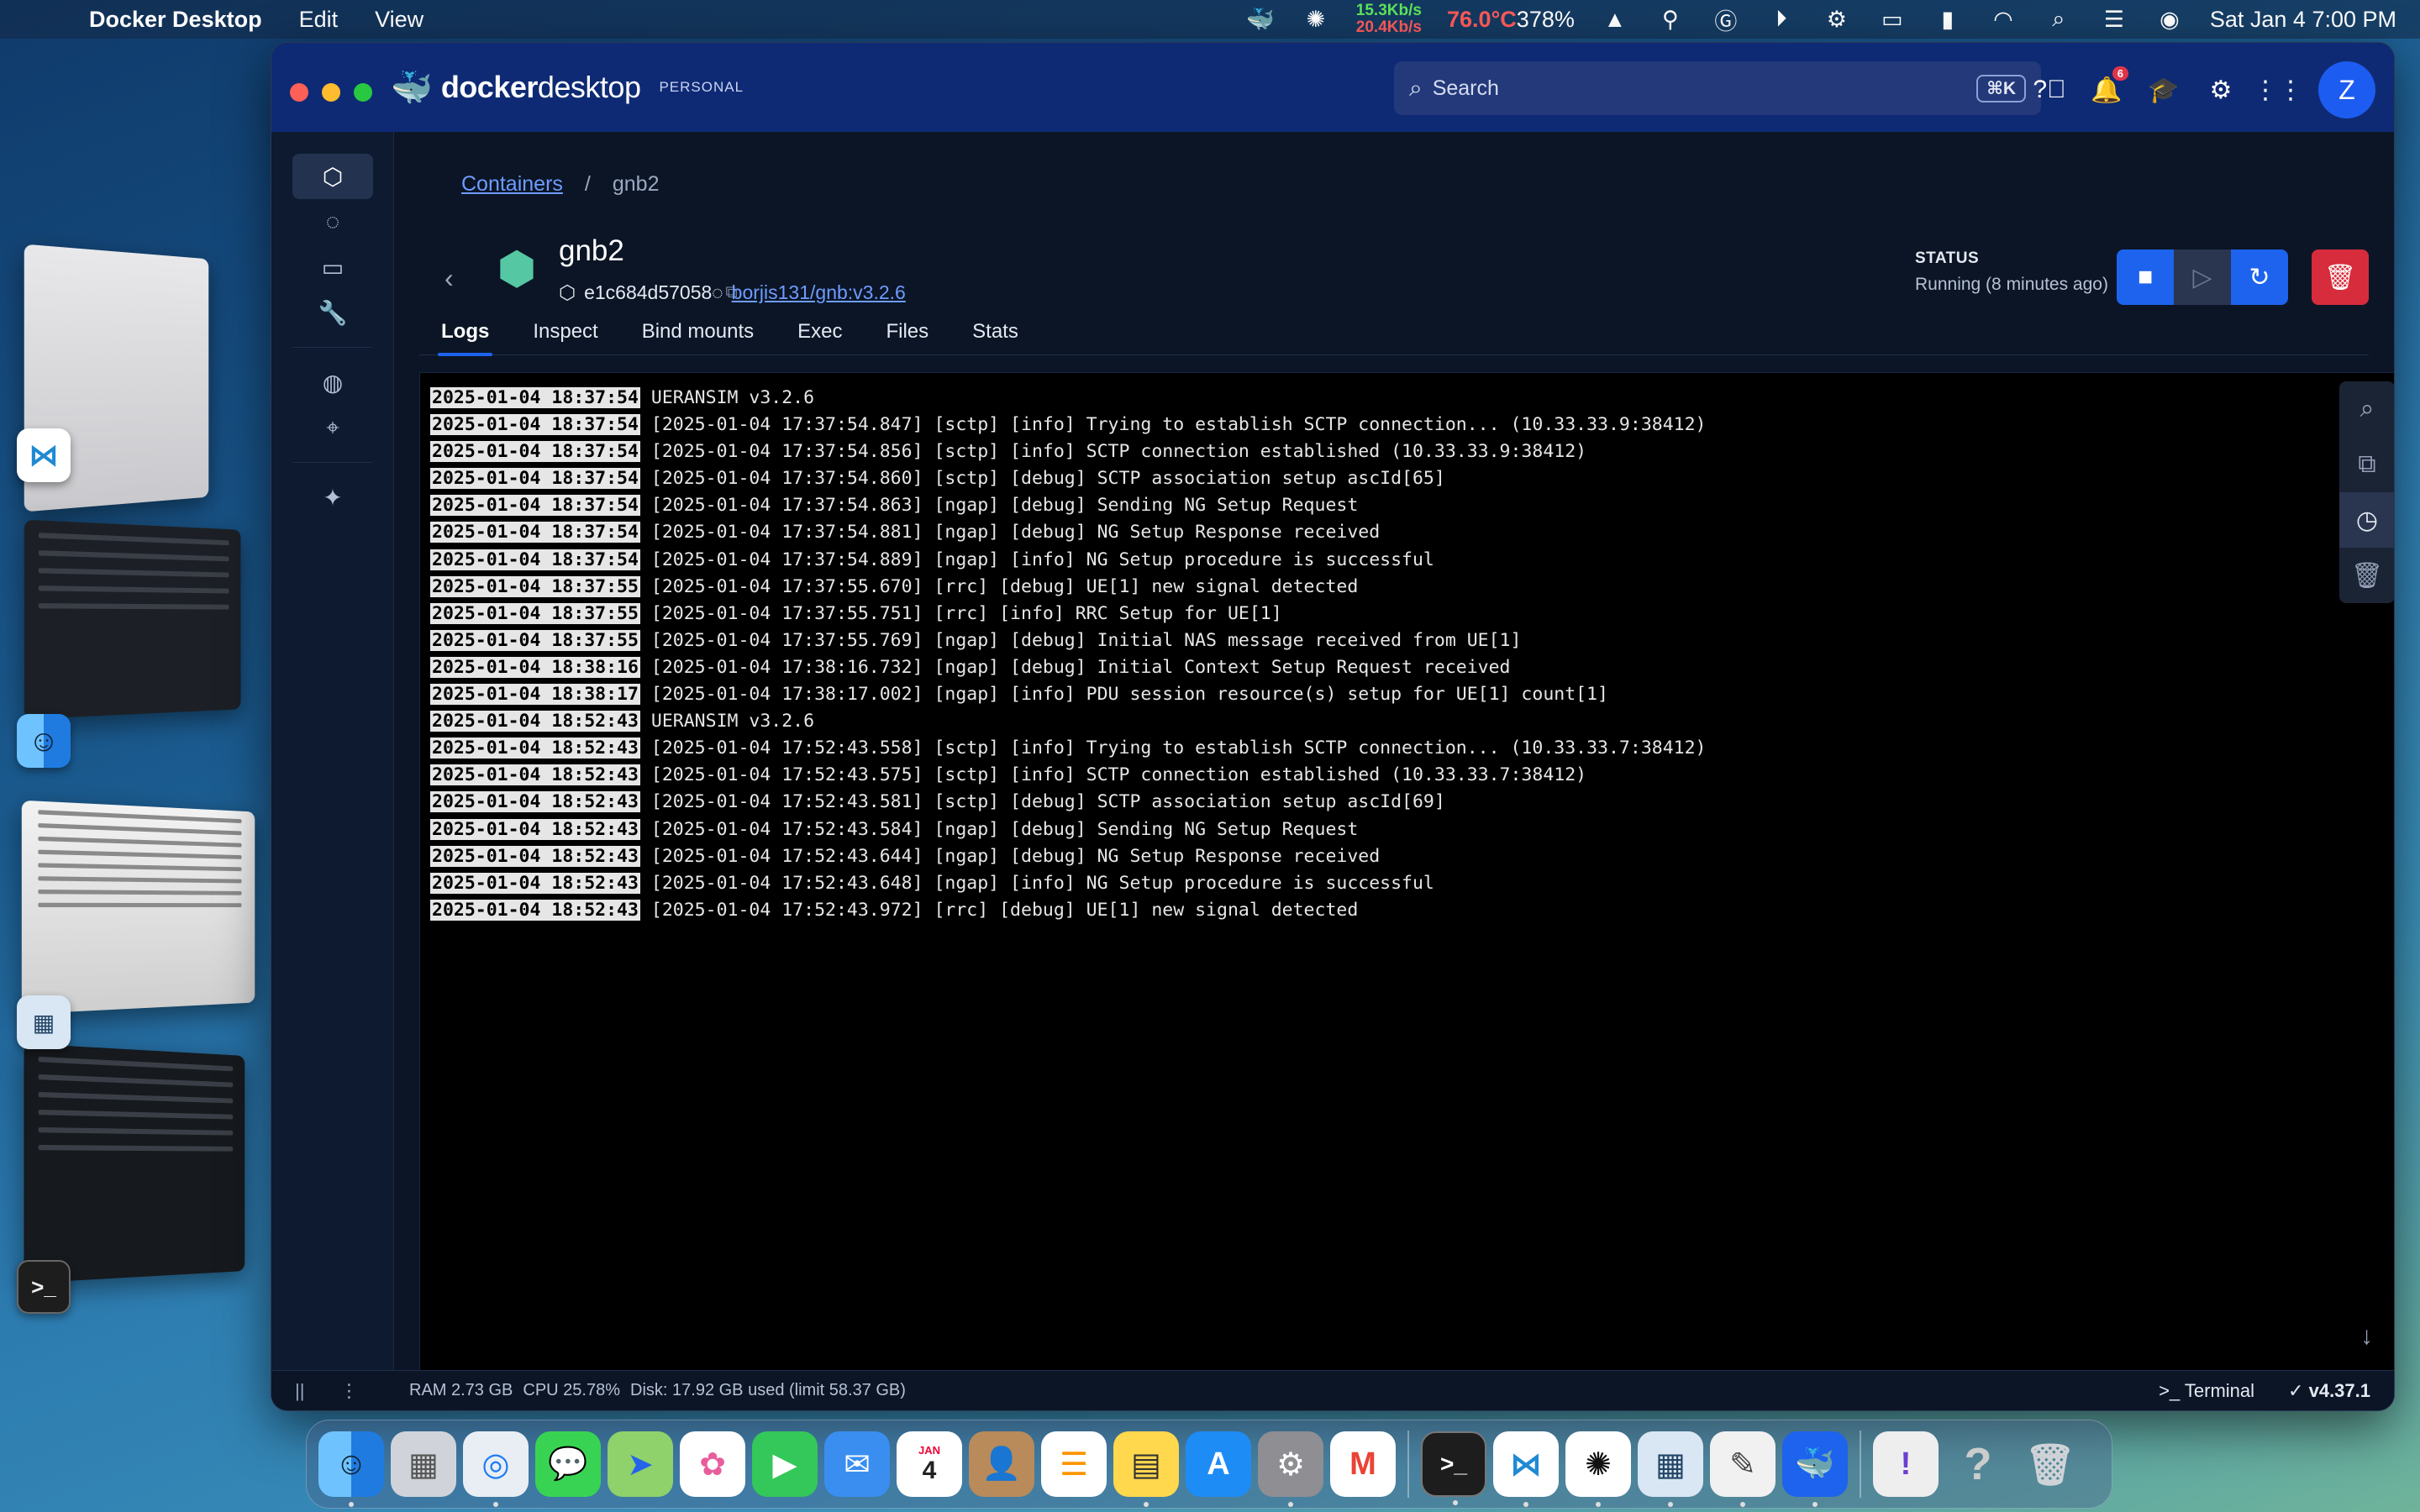 This screenshot has width=2420, height=1512. Describe the element at coordinates (2169, 19) in the screenshot. I see `siri-icon: ◉` at that location.